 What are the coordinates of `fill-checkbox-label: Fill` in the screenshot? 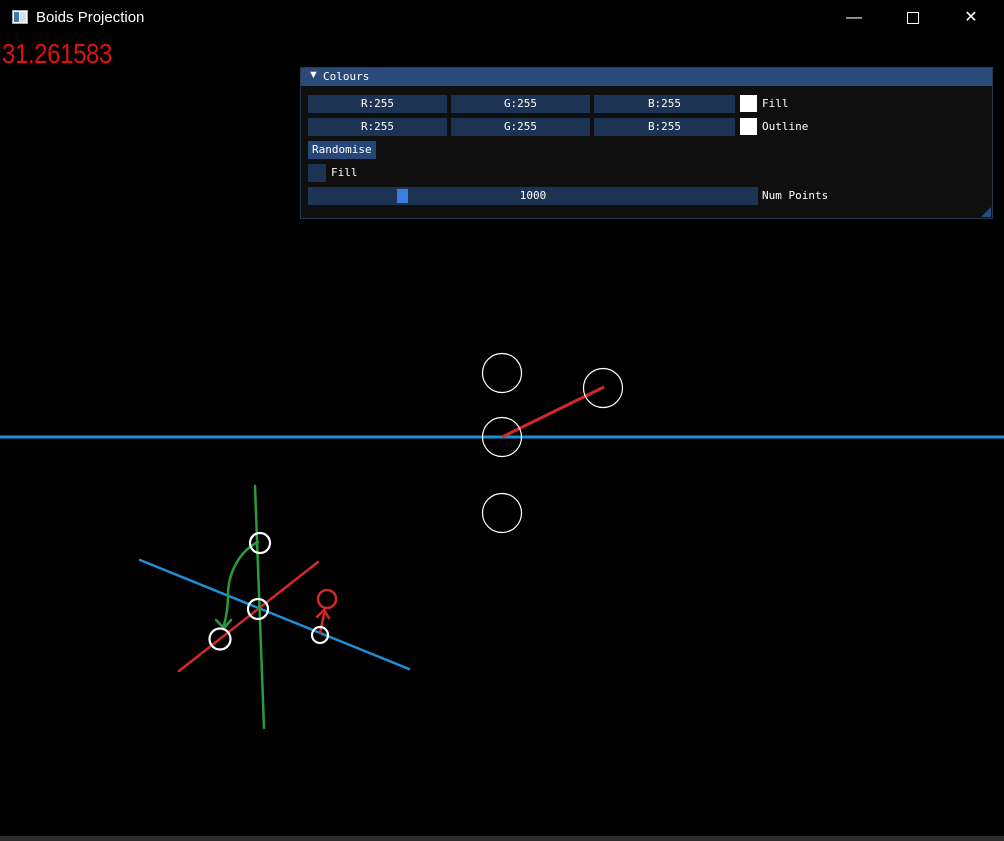 It's located at (344, 172).